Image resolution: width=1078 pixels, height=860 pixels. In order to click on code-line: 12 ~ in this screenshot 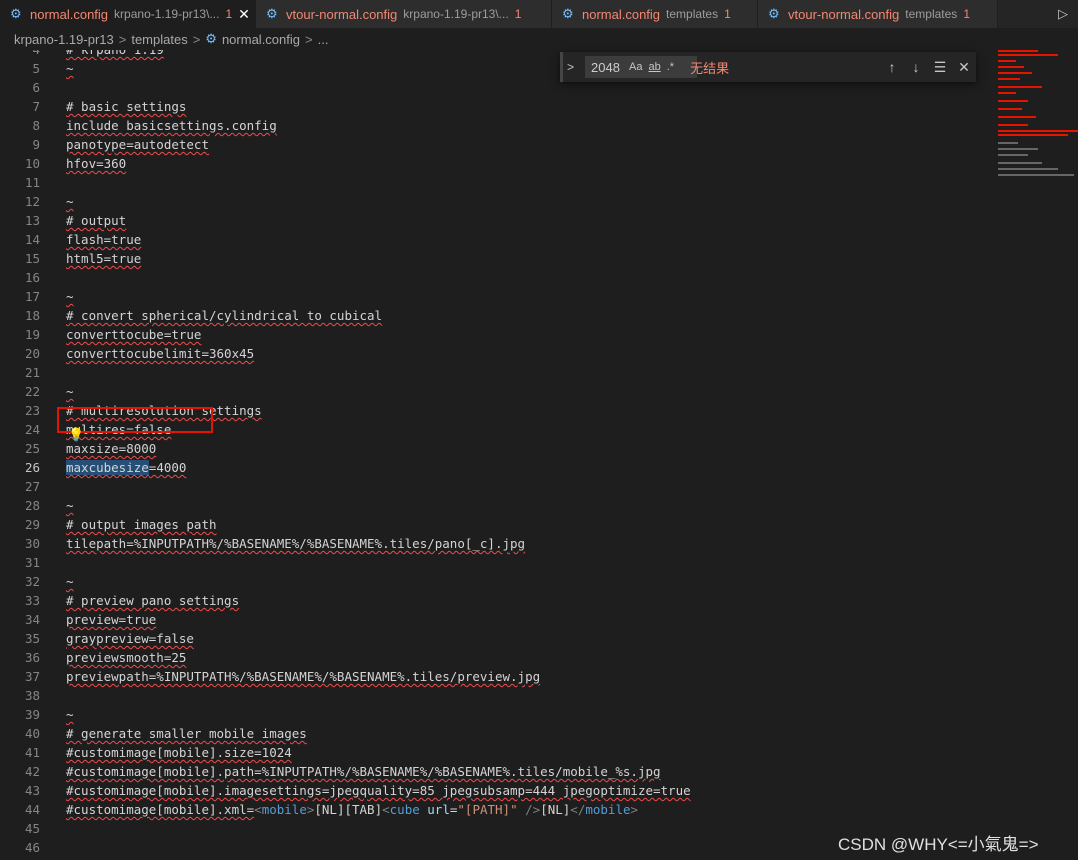, I will do `click(495, 201)`.